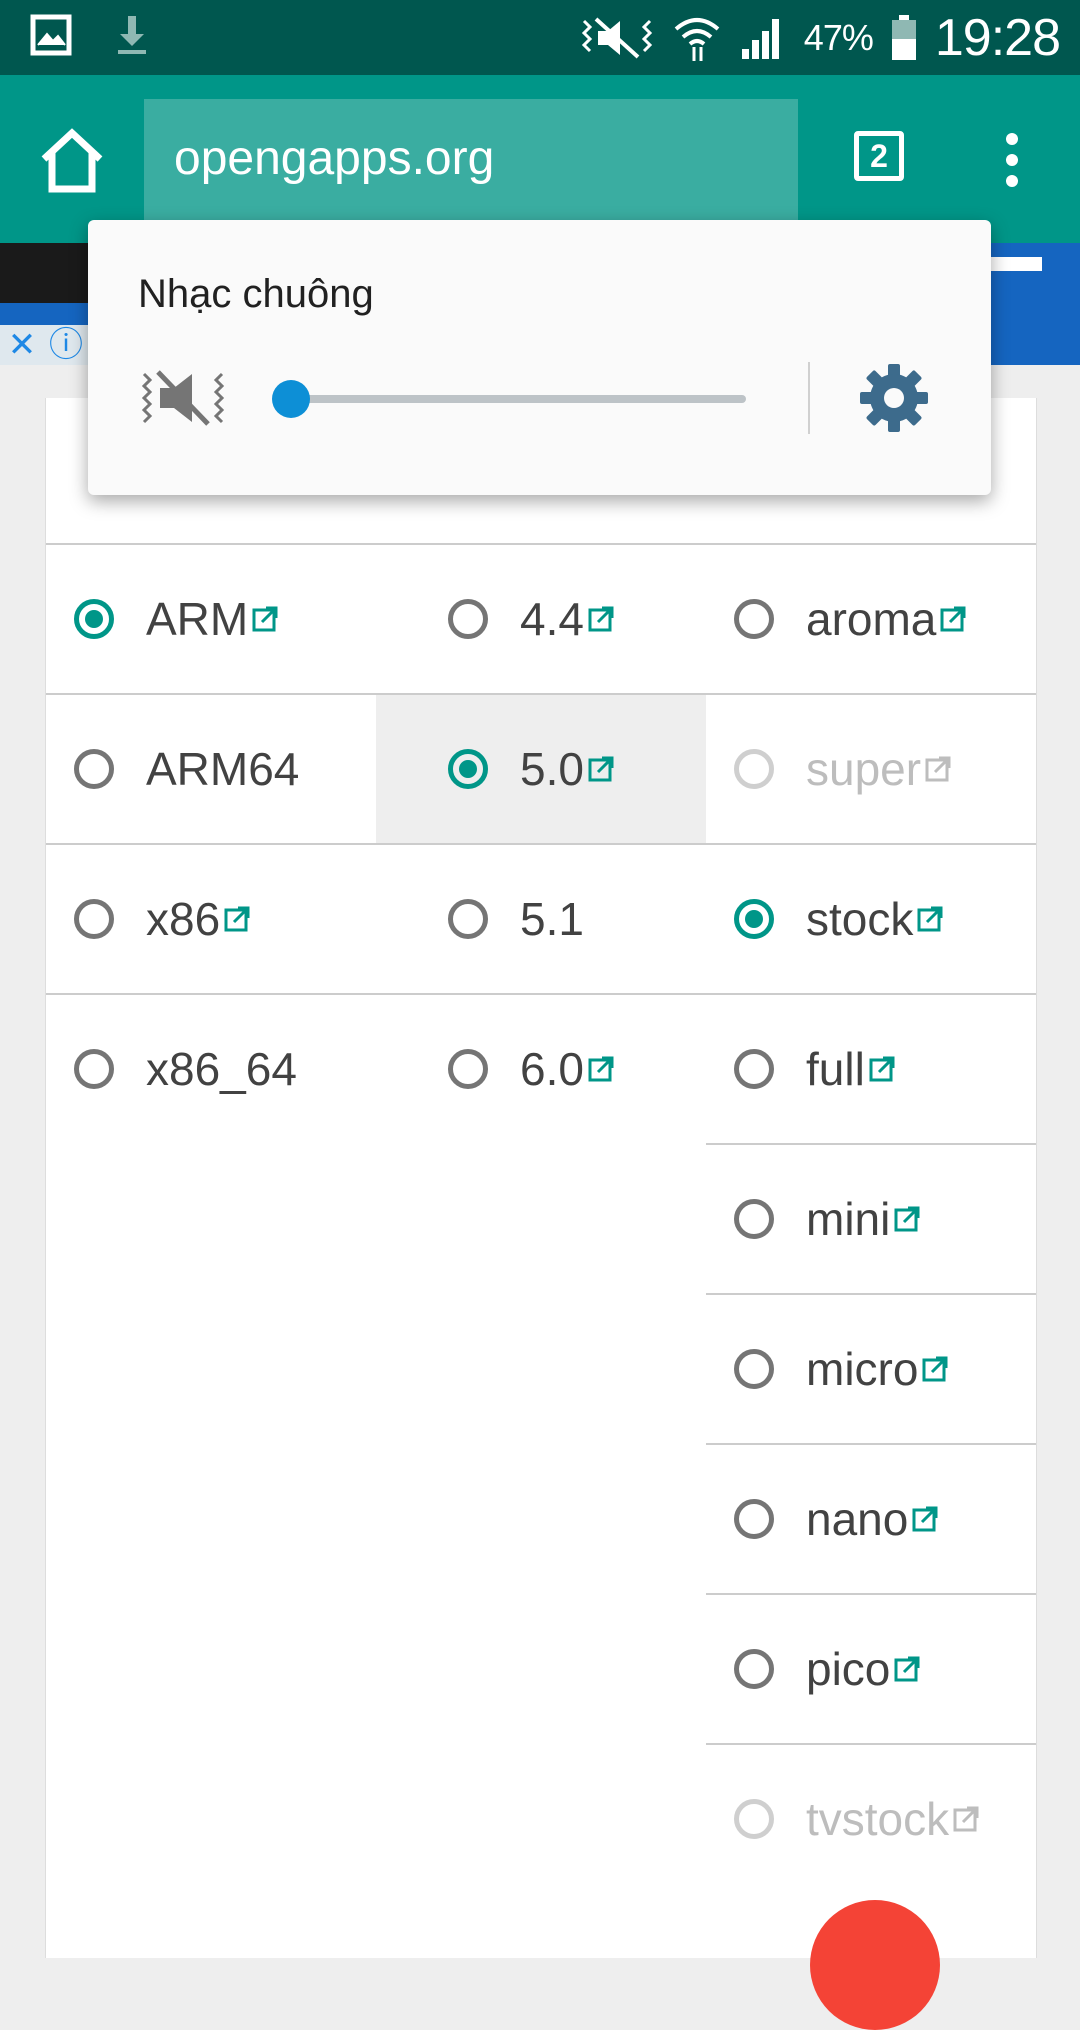  I want to click on clock: 19:28, so click(997, 37).